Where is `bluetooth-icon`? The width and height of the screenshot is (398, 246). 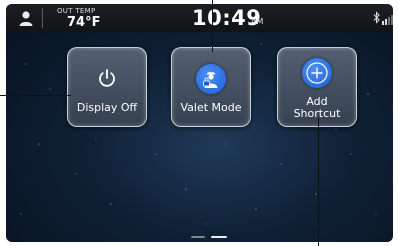 bluetooth-icon is located at coordinates (376, 17).